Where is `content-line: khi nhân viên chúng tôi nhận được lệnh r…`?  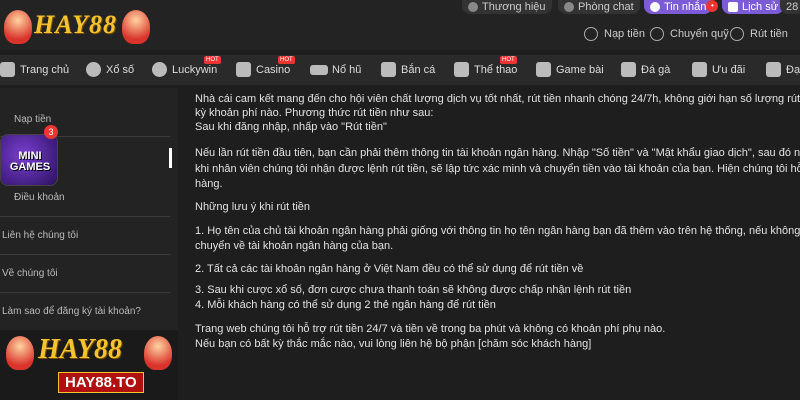 content-line: khi nhân viên chúng tôi nhận được lệnh r… is located at coordinates (497, 169).